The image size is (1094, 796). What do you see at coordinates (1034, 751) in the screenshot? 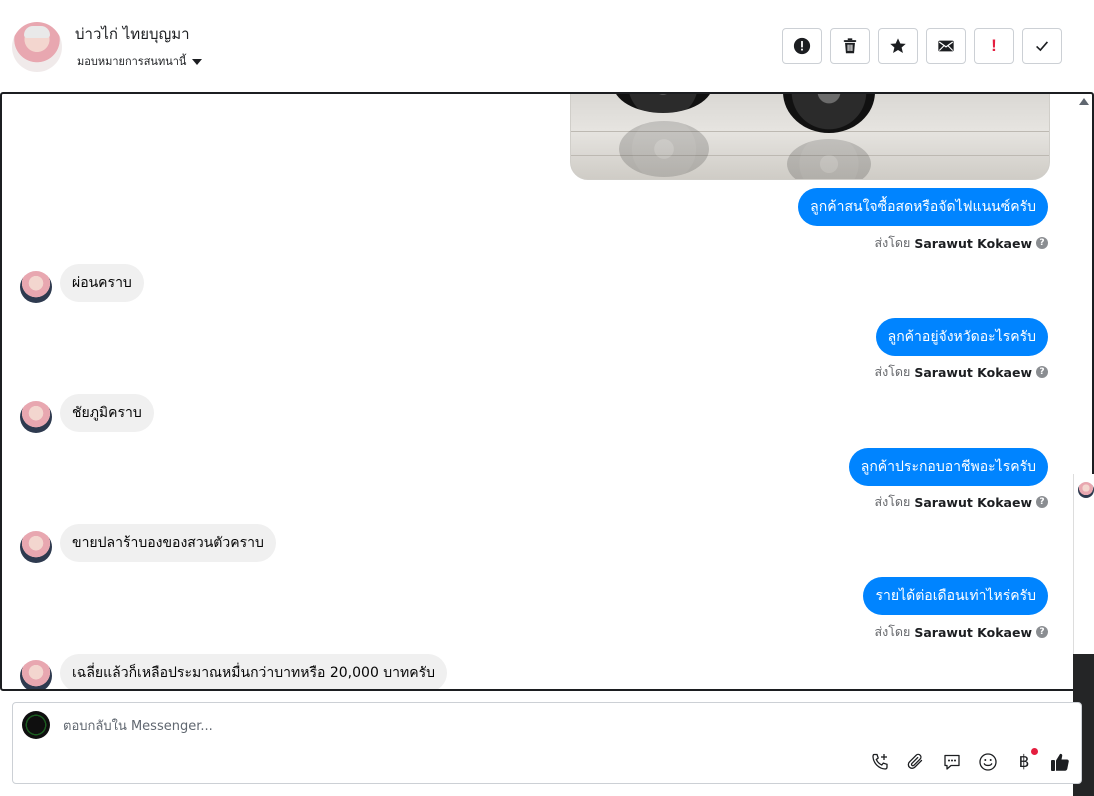
I see `notification-dot` at bounding box center [1034, 751].